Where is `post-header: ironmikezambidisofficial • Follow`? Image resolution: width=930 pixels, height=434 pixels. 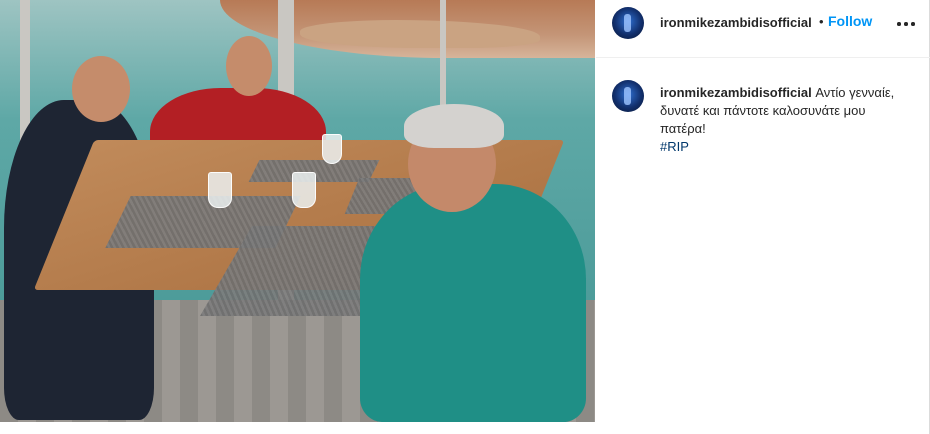
post-header: ironmikezambidisofficial • Follow is located at coordinates (763, 29).